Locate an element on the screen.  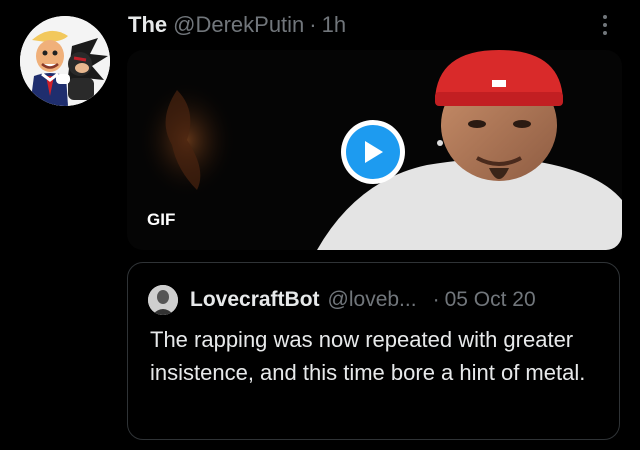
quoted-tweet-header: LovecraftBot @loveb... · 05 Oct 20 is located at coordinates (342, 300).